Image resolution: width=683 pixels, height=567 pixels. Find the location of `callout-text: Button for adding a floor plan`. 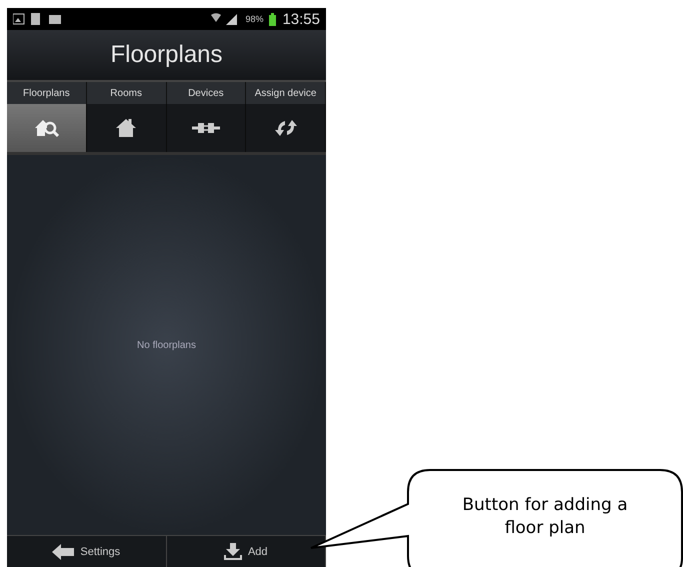

callout-text: Button for adding a floor plan is located at coordinates (545, 517).